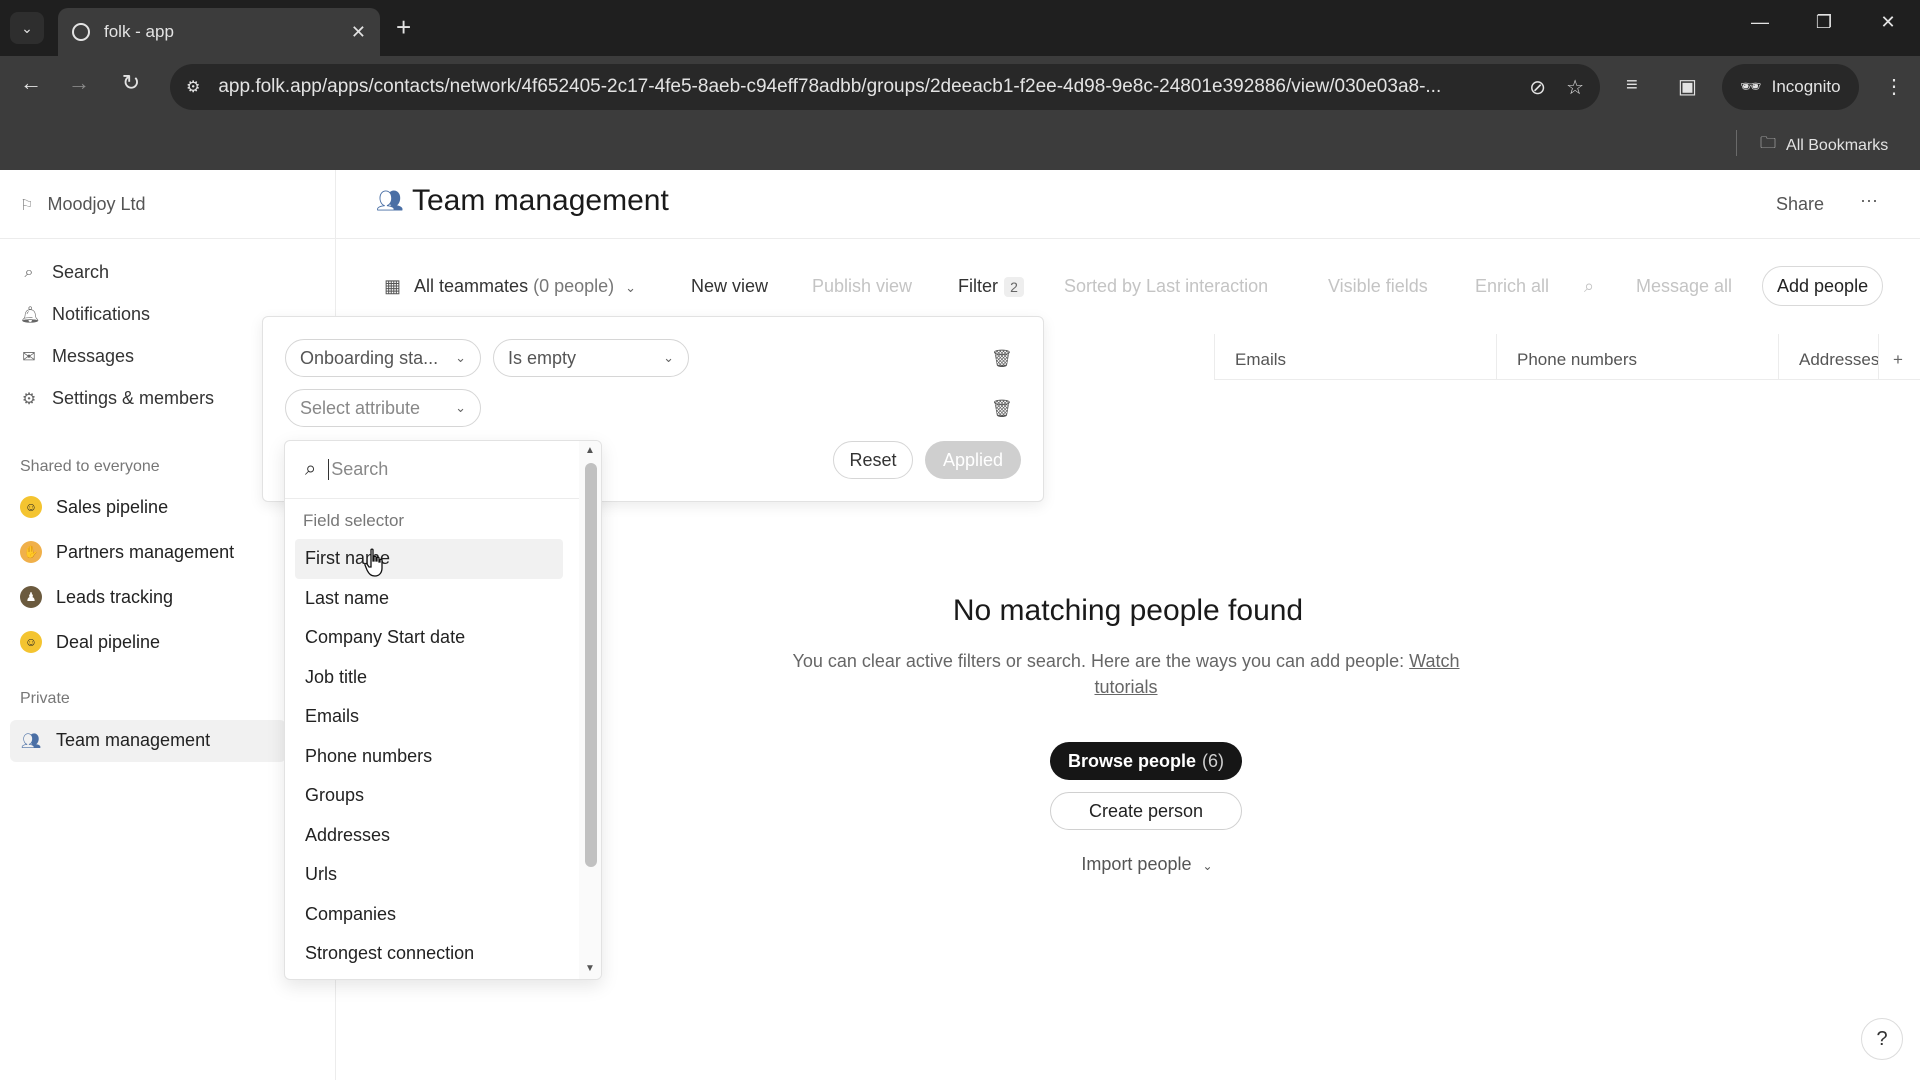 This screenshot has height=1080, width=1920. Describe the element at coordinates (31, 83) in the screenshot. I see `back-arrow-icon: ←` at that location.